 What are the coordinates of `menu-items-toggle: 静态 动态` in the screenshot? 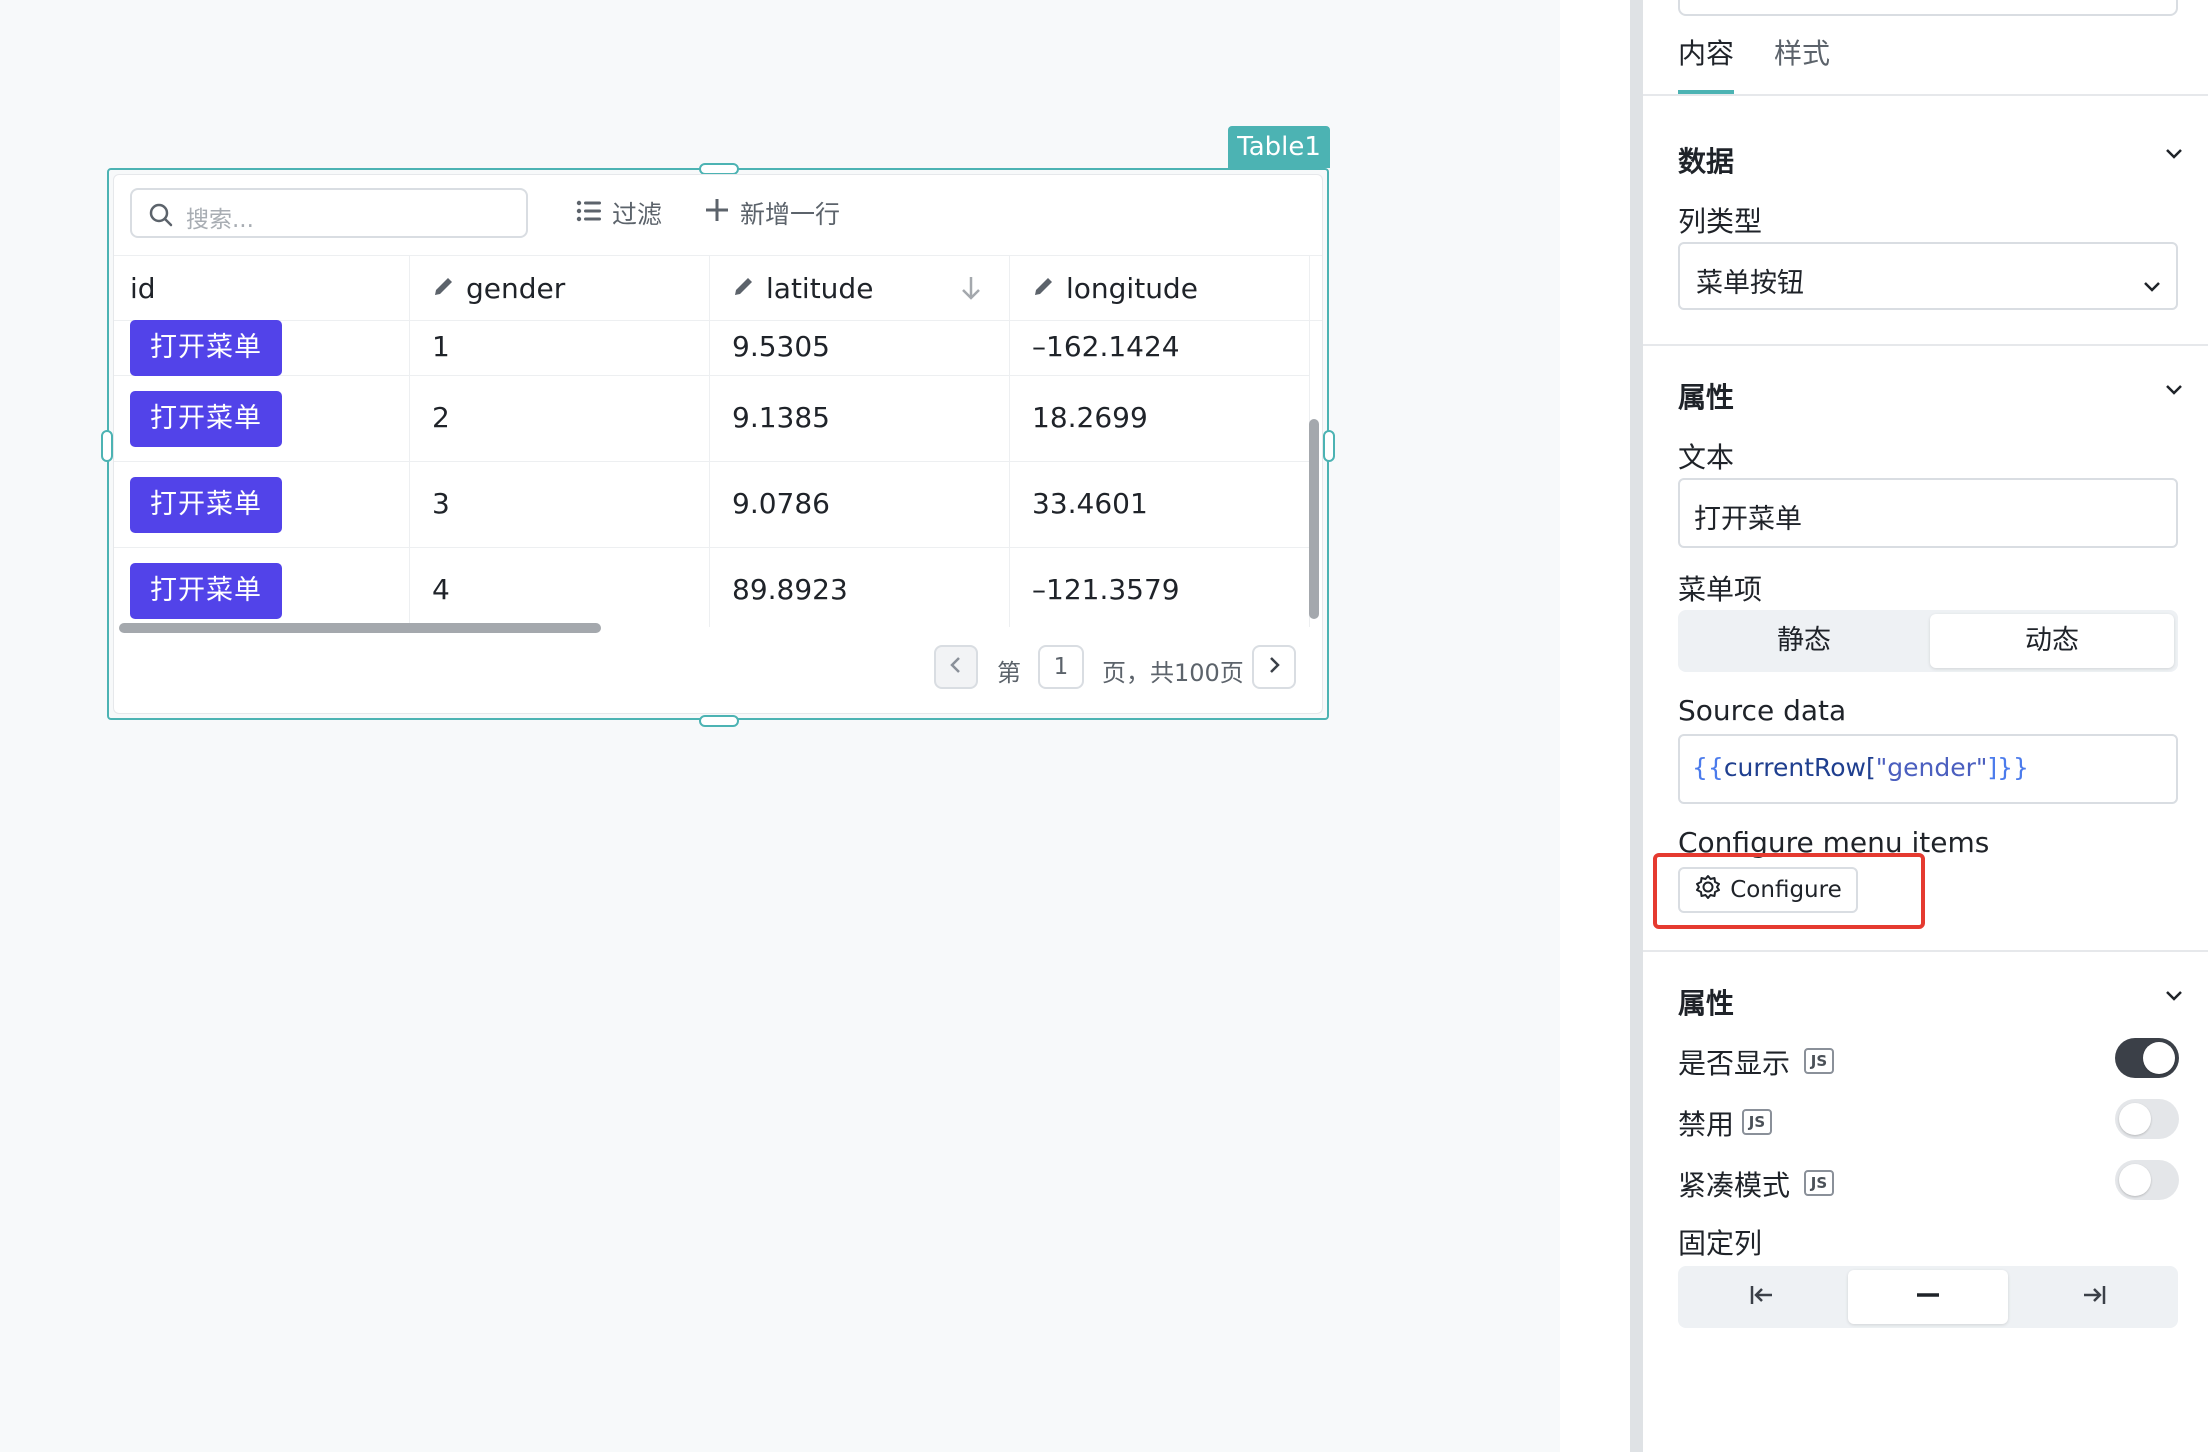 It's located at (1928, 641).